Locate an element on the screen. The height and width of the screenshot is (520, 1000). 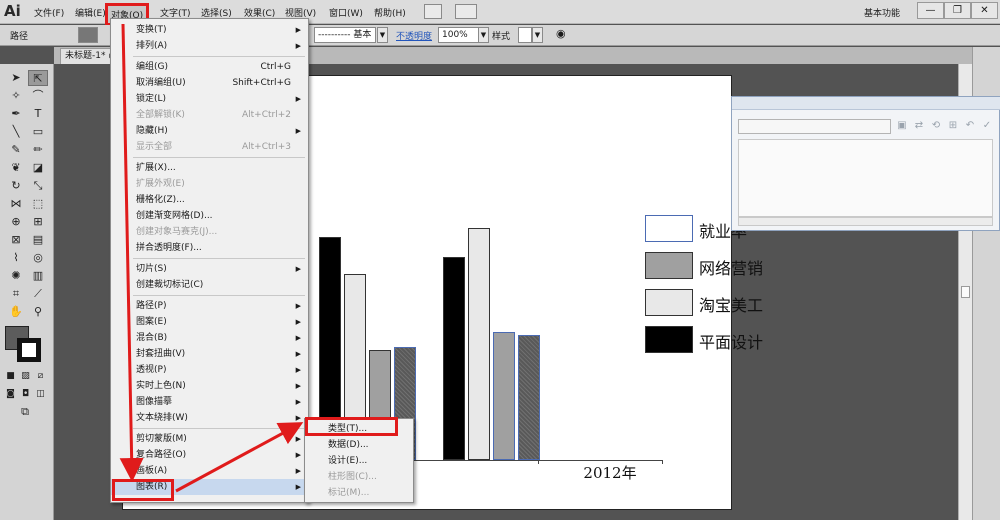
minimize-button: — is located at coordinates (930, 10).